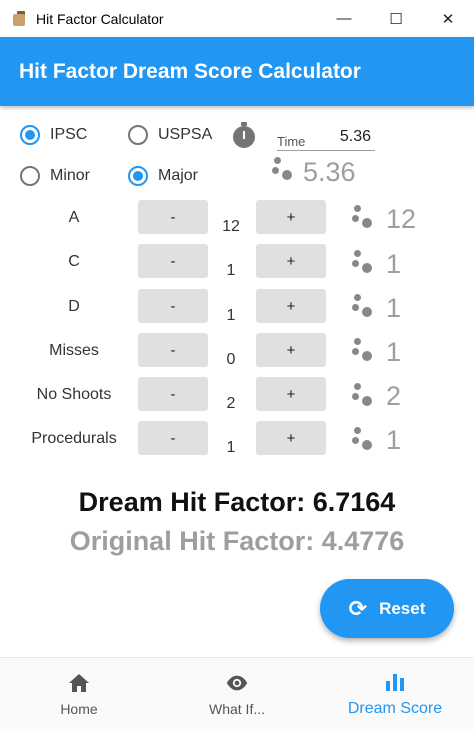 Image resolution: width=474 pixels, height=729 pixels. What do you see at coordinates (401, 219) in the screenshot?
I see `a-display: 12` at bounding box center [401, 219].